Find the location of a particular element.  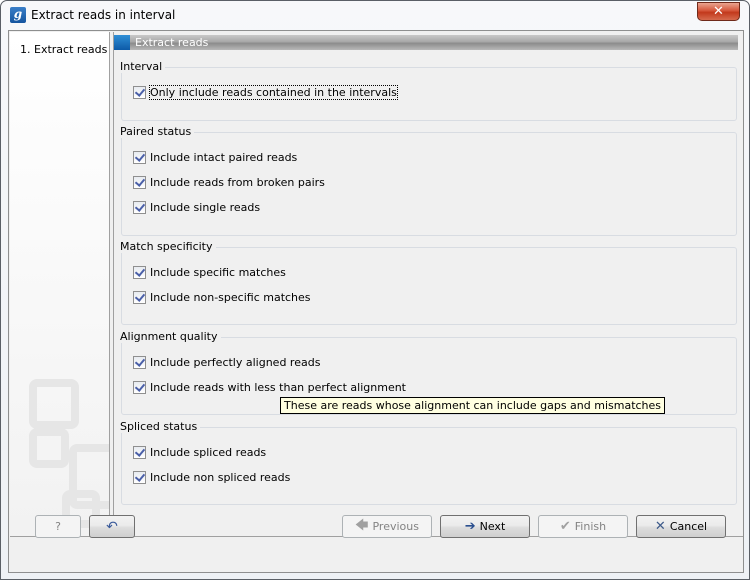

checkbox-intact-paired: Include intact paired reads is located at coordinates (215, 157).